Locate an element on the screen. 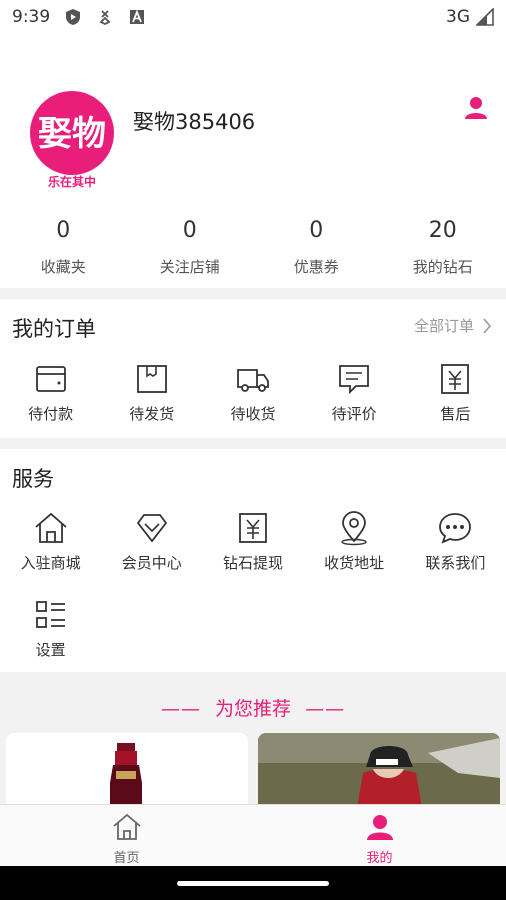 This screenshot has height=900, width=506. stat-value: 20 is located at coordinates (442, 230).